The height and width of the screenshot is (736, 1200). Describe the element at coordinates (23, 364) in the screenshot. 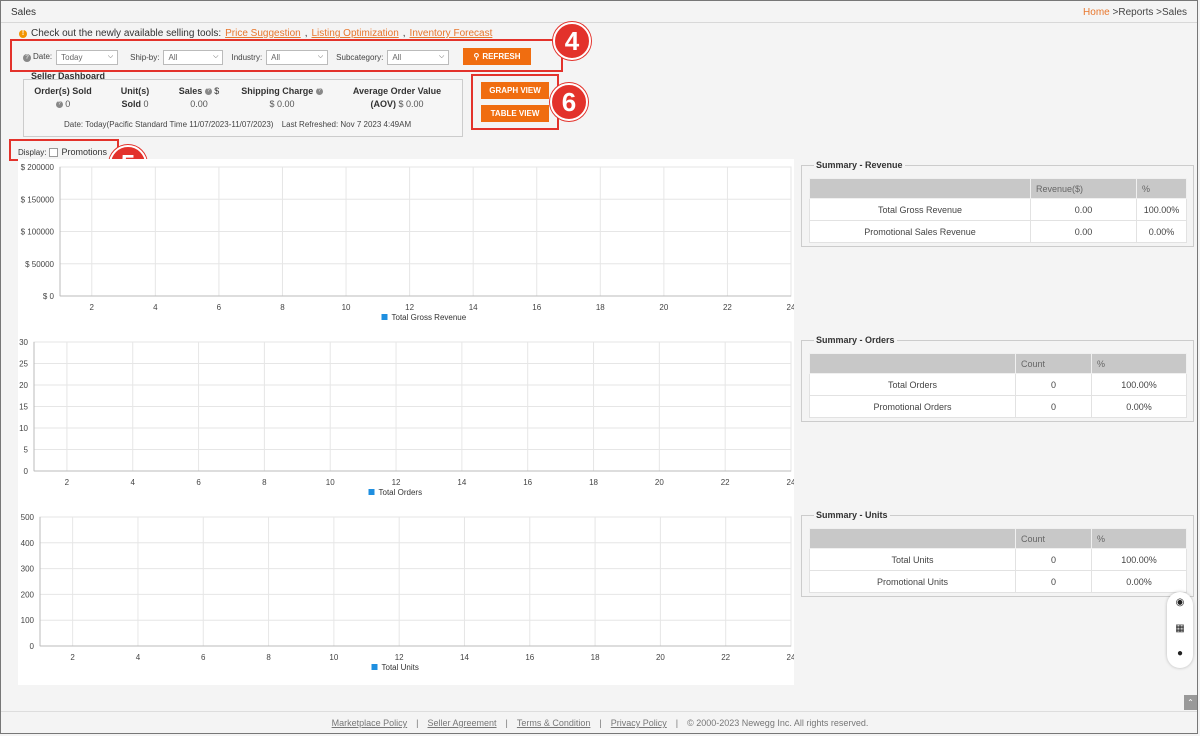

I see `y-tick-label: 25` at that location.